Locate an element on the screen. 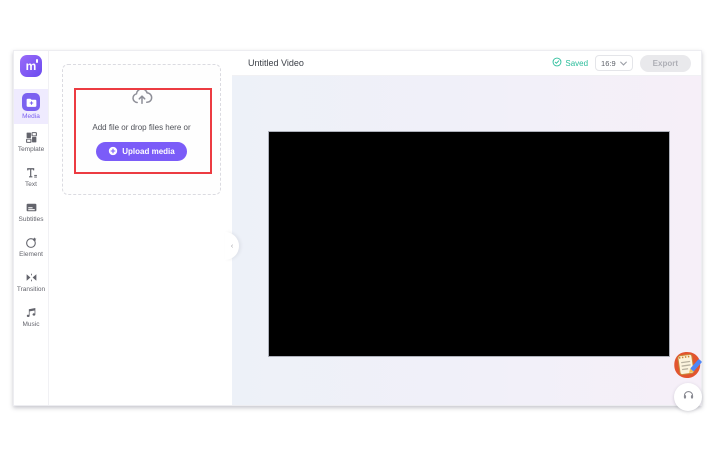 Image resolution: width=714 pixels, height=456 pixels. folder-plus-icon is located at coordinates (31, 102).